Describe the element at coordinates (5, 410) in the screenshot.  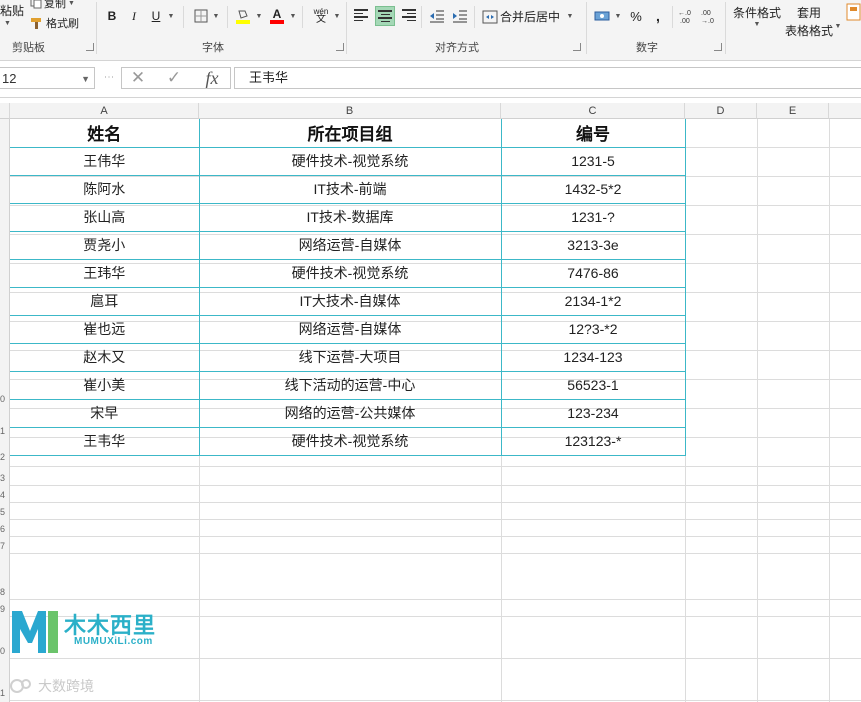
I see `row-header-strip` at that location.